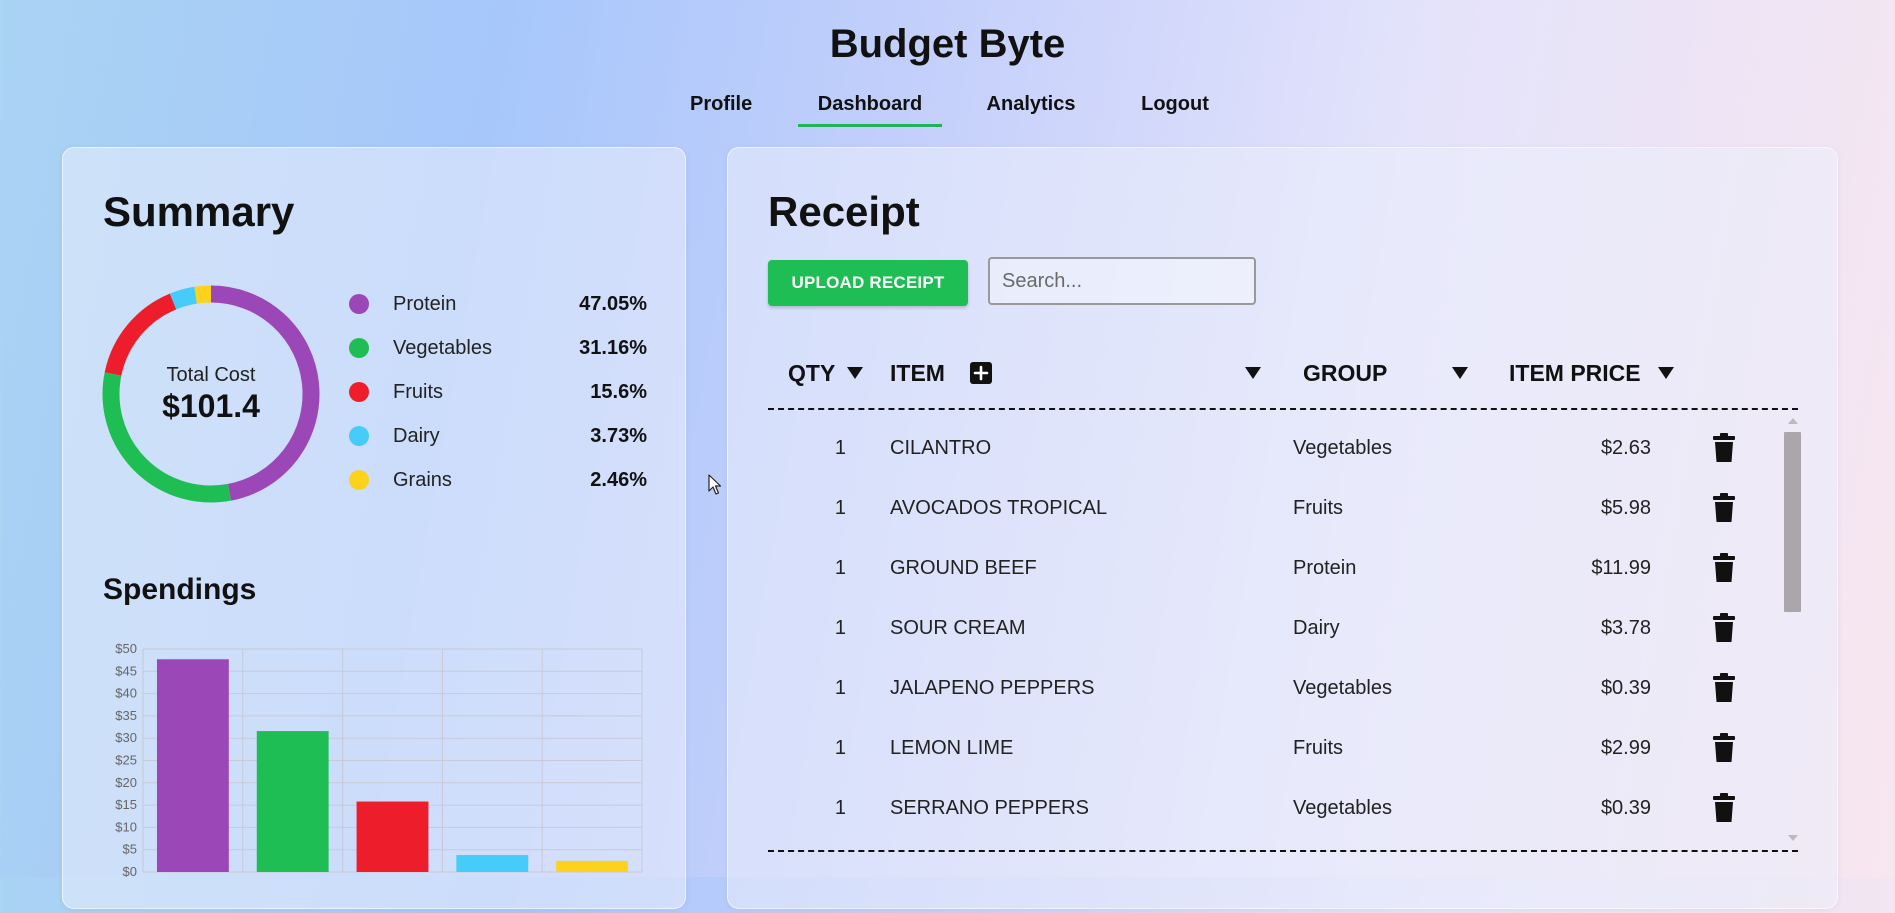  What do you see at coordinates (1268, 449) in the screenshot?
I see `table-row: 1 CILANTRO Vegetables $2.63` at bounding box center [1268, 449].